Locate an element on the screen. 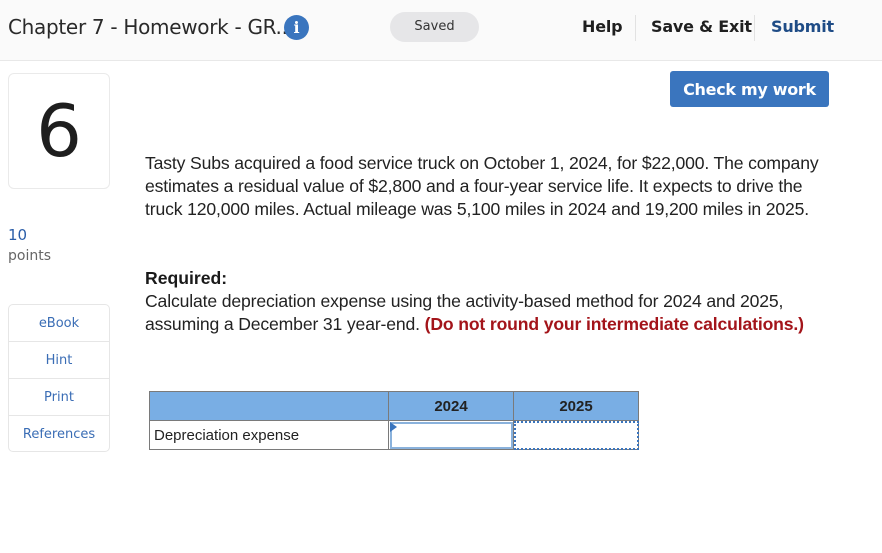 The image size is (882, 553). table-header-row: 2024 2025 is located at coordinates (394, 406).